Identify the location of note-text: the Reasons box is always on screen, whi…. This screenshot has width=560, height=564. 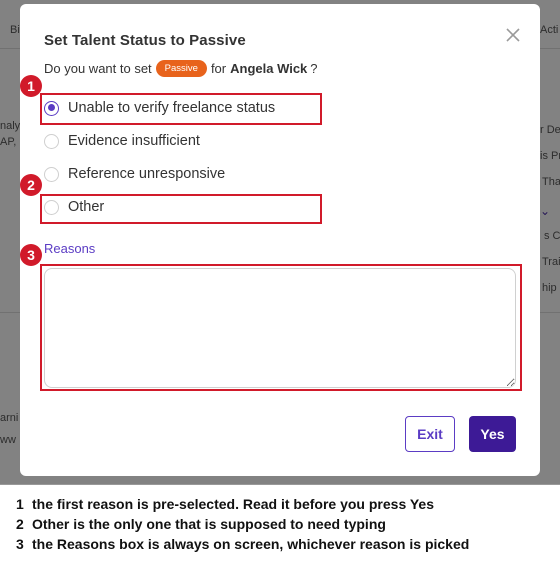
(251, 544).